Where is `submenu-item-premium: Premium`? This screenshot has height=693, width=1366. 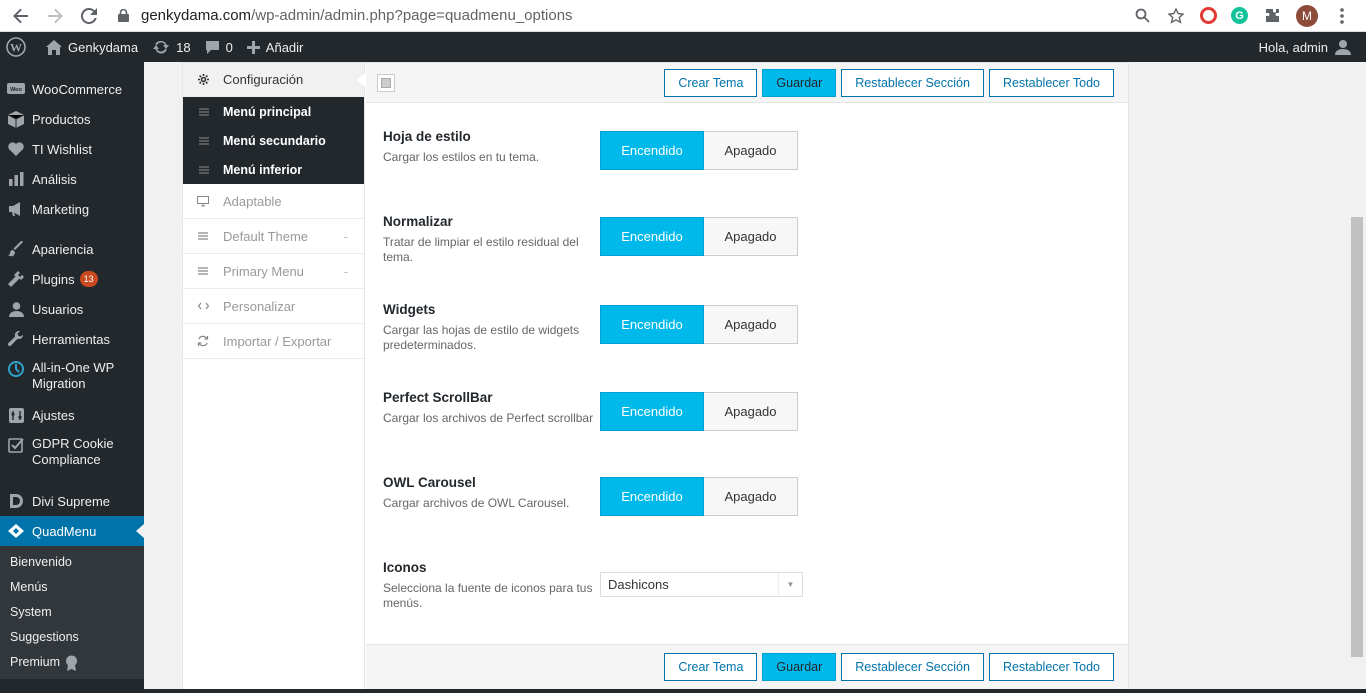
submenu-item-premium: Premium is located at coordinates (72, 662).